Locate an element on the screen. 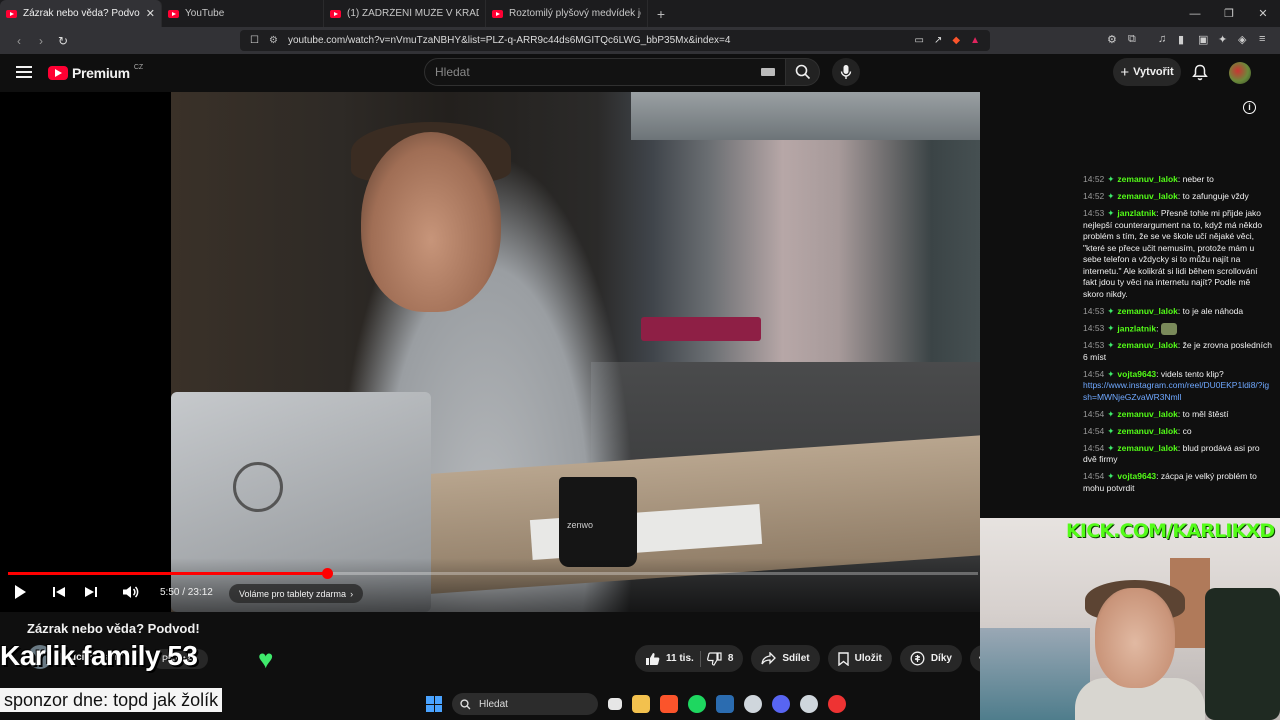  extensions-icon: ⚙ is located at coordinates (1112, 39).